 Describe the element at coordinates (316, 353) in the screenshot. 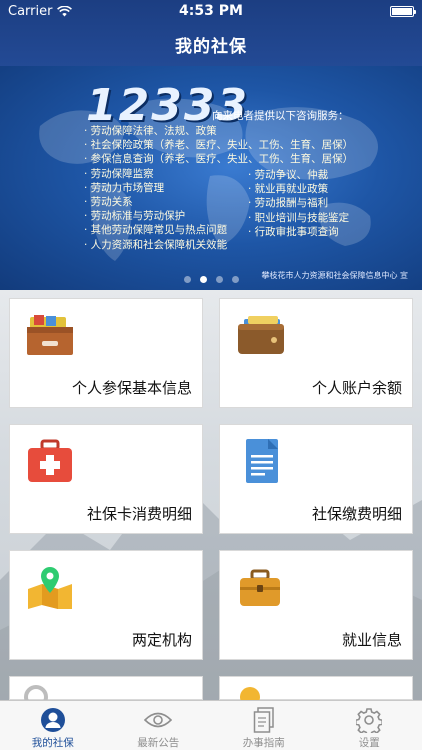

I see `tile-account-balance: 个人账户余额` at that location.